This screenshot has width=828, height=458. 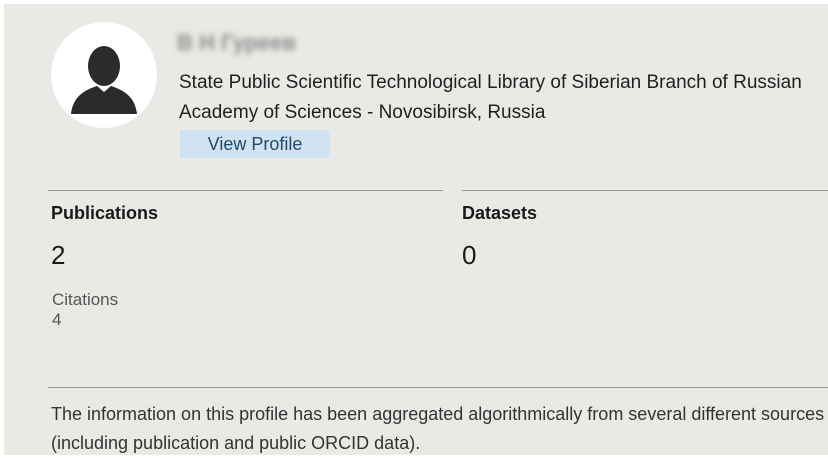 I want to click on citations-count: 4, so click(x=57, y=319).